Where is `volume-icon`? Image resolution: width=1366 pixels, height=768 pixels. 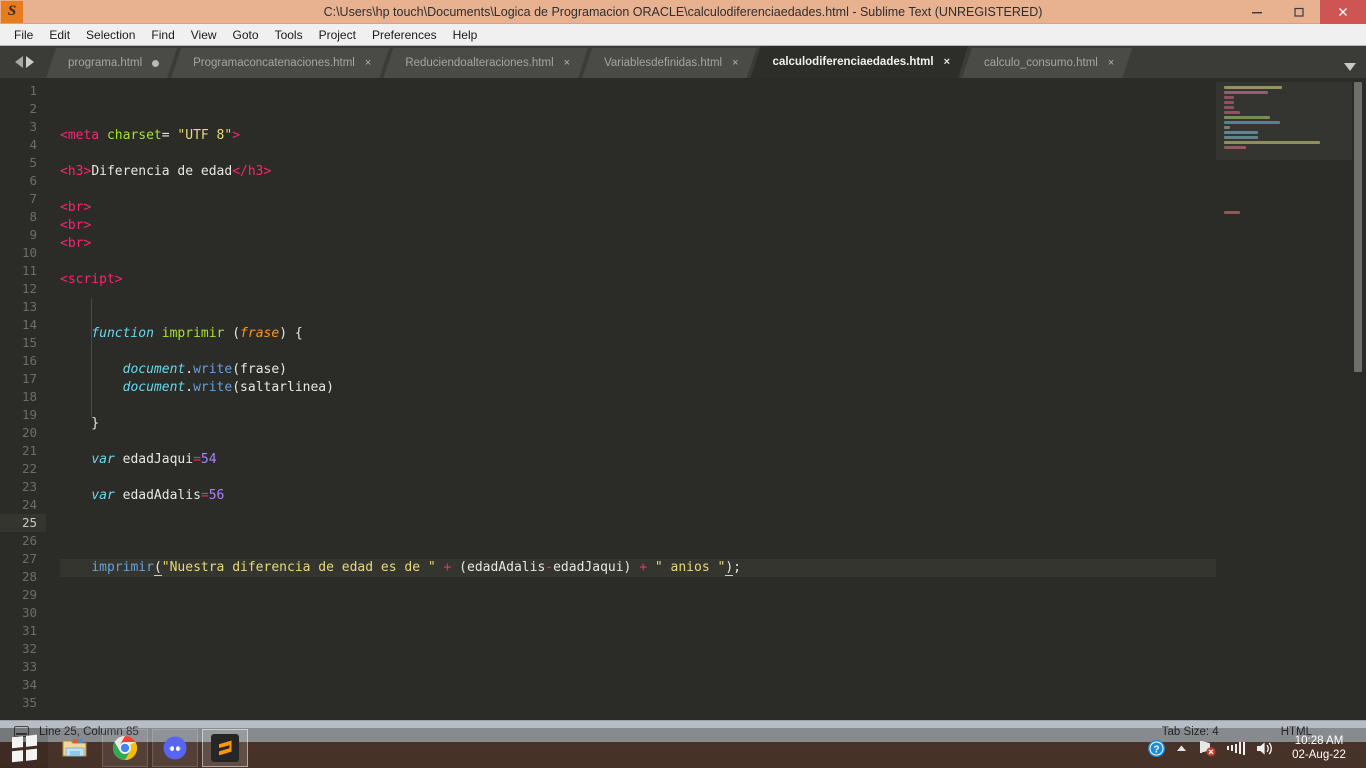
volume-icon is located at coordinates (1264, 748).